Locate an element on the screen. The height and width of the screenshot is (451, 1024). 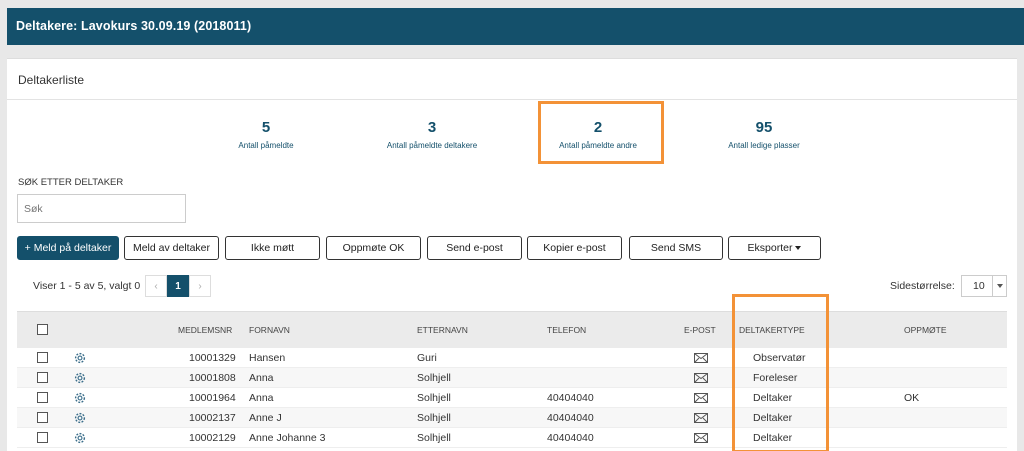
page-size-value: 10 is located at coordinates (979, 286).